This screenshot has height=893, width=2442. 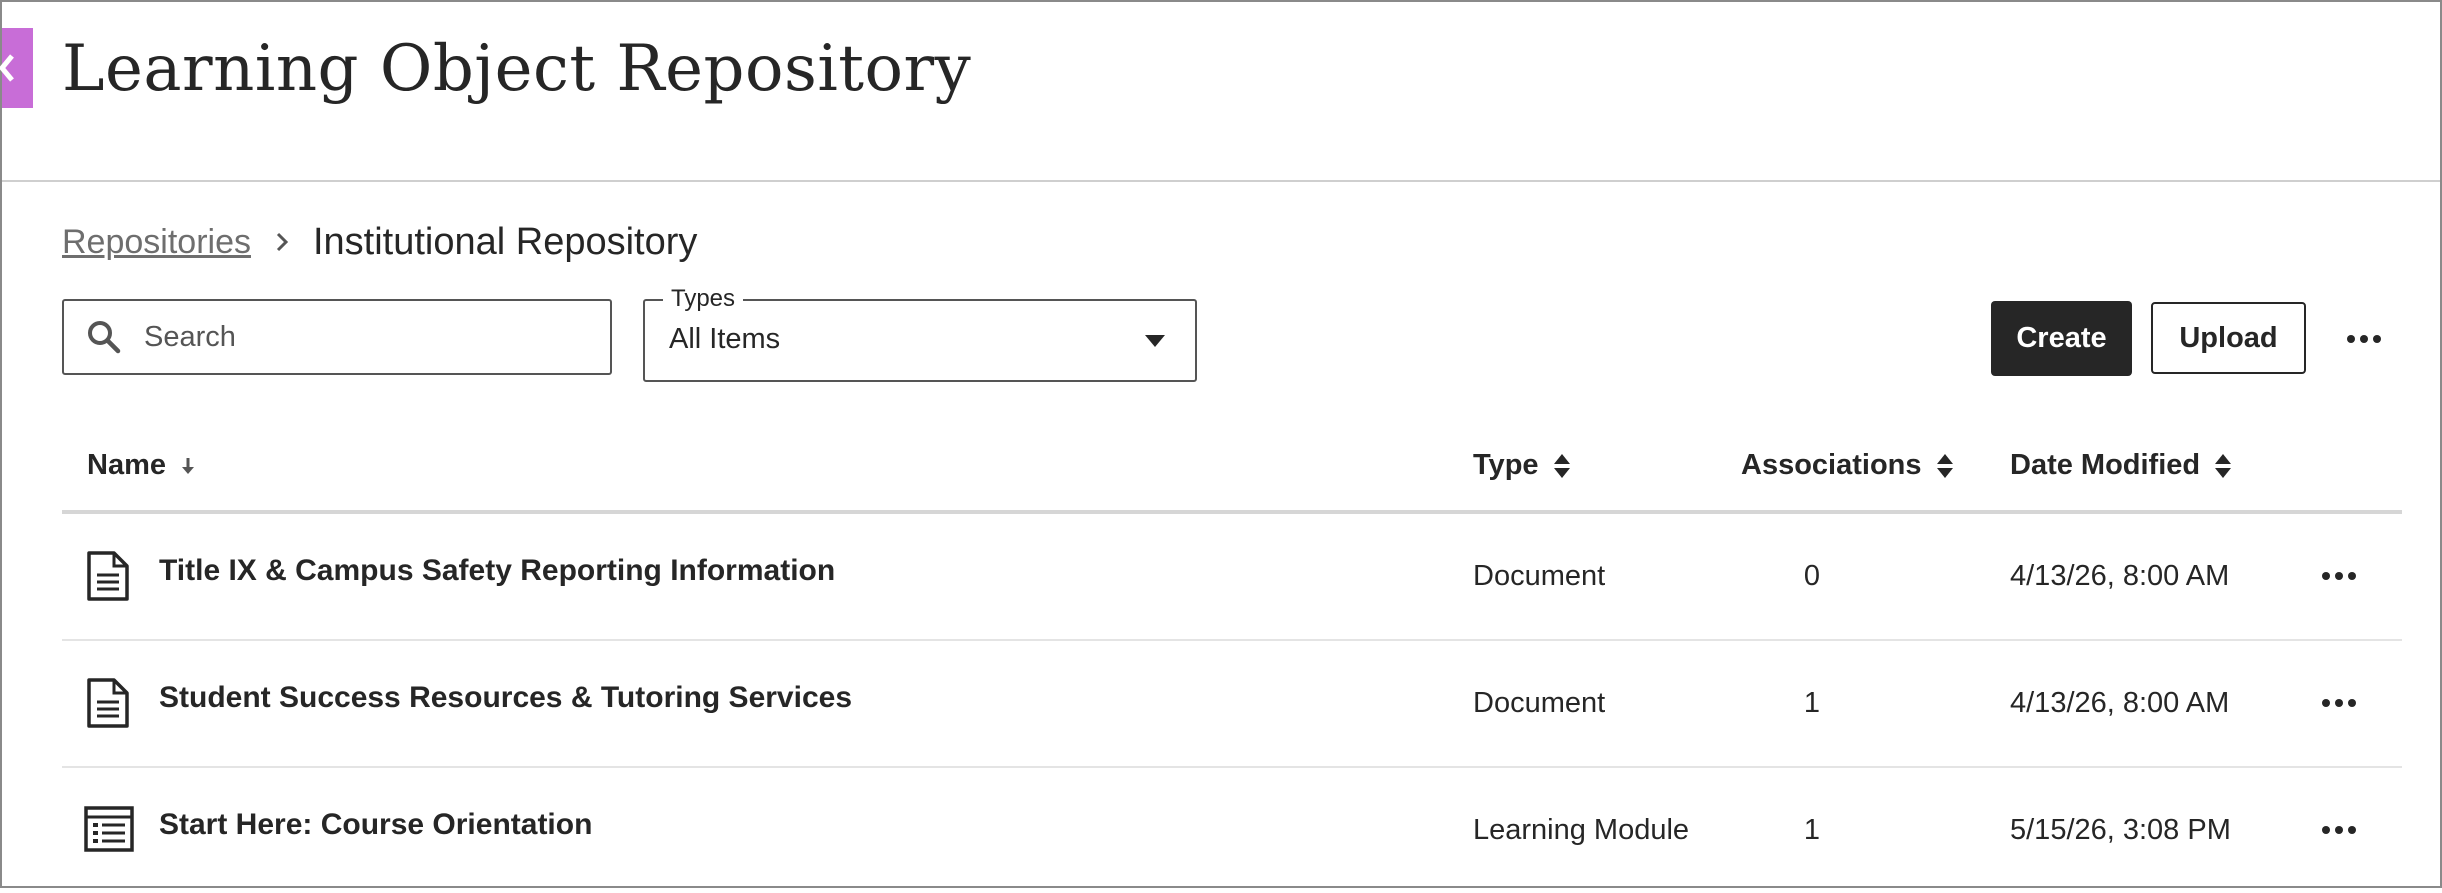 What do you see at coordinates (354, 337) in the screenshot?
I see `search-input` at bounding box center [354, 337].